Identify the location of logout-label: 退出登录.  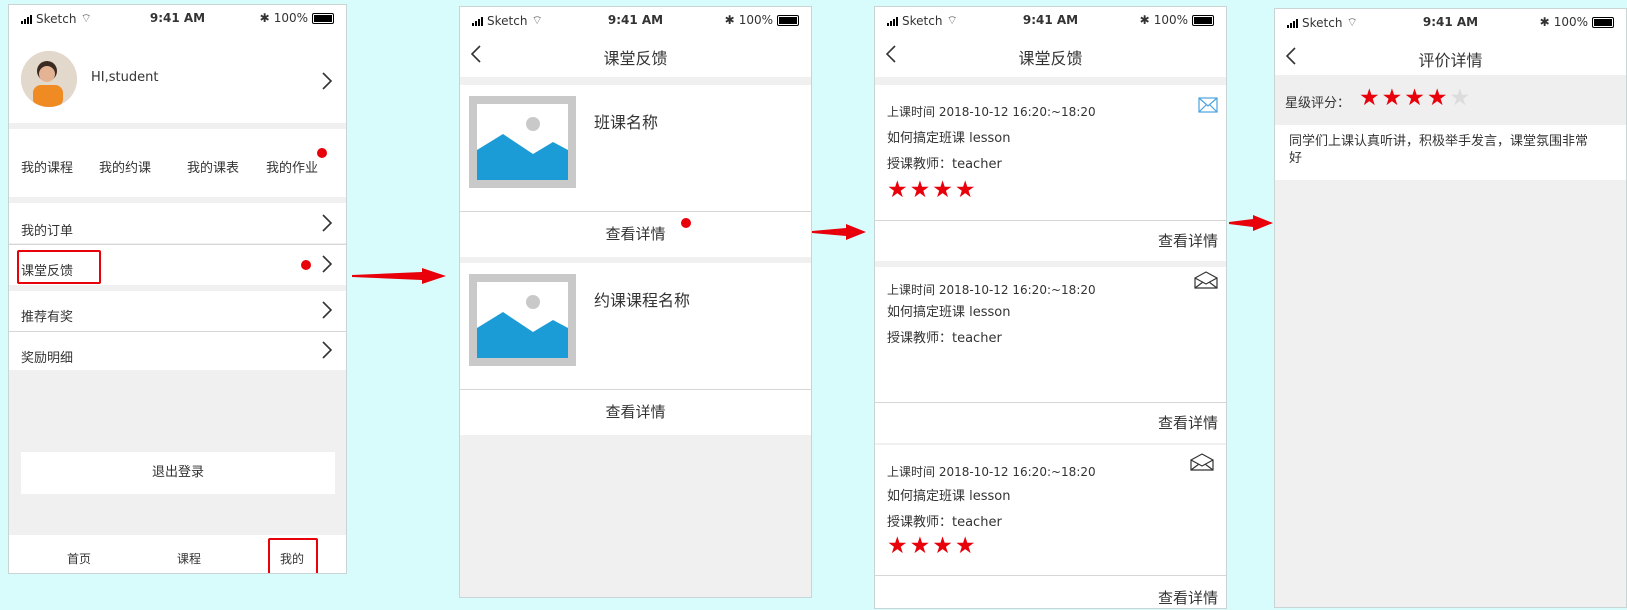
(177, 472).